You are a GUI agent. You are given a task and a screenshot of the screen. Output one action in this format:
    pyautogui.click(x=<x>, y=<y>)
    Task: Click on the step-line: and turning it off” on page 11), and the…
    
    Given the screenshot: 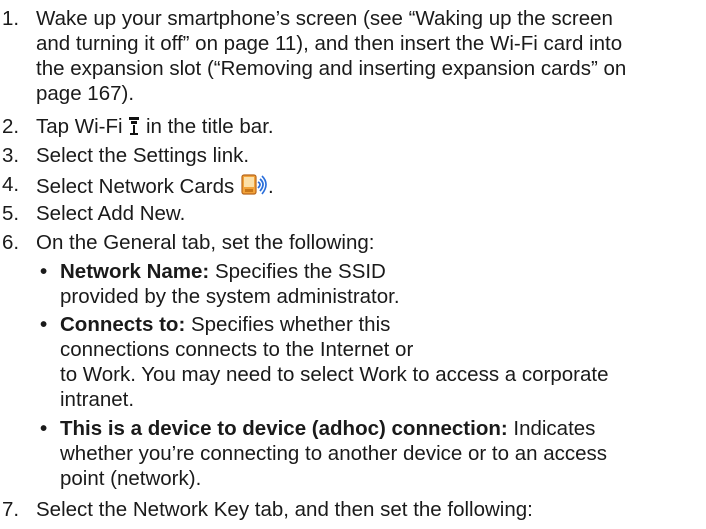 What is the action you would take?
    pyautogui.click(x=329, y=43)
    